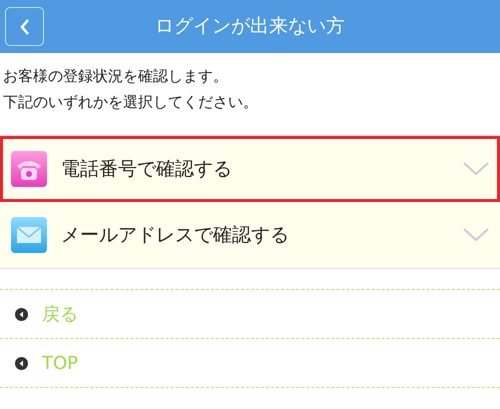  I want to click on telephone-icon, so click(29, 169).